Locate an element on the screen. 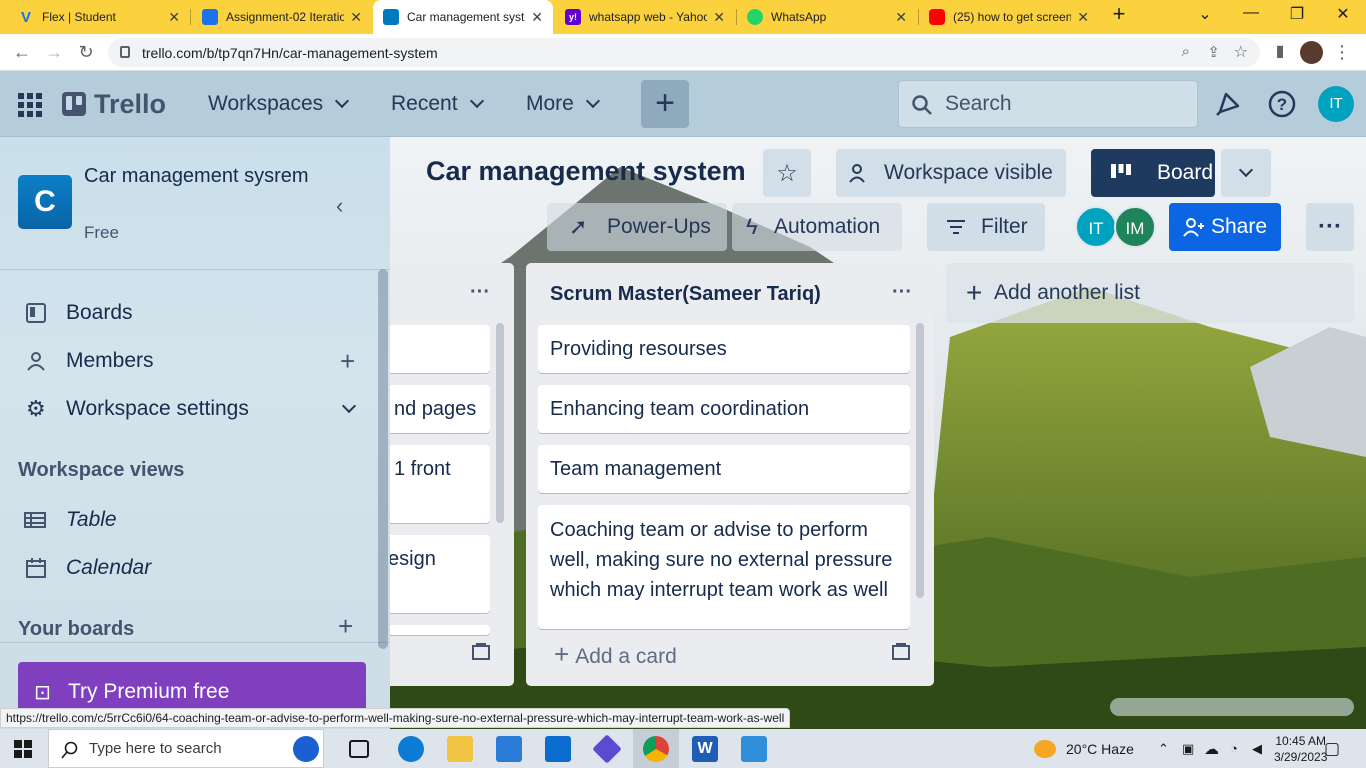  new-tab-button: + is located at coordinates (1119, 14).